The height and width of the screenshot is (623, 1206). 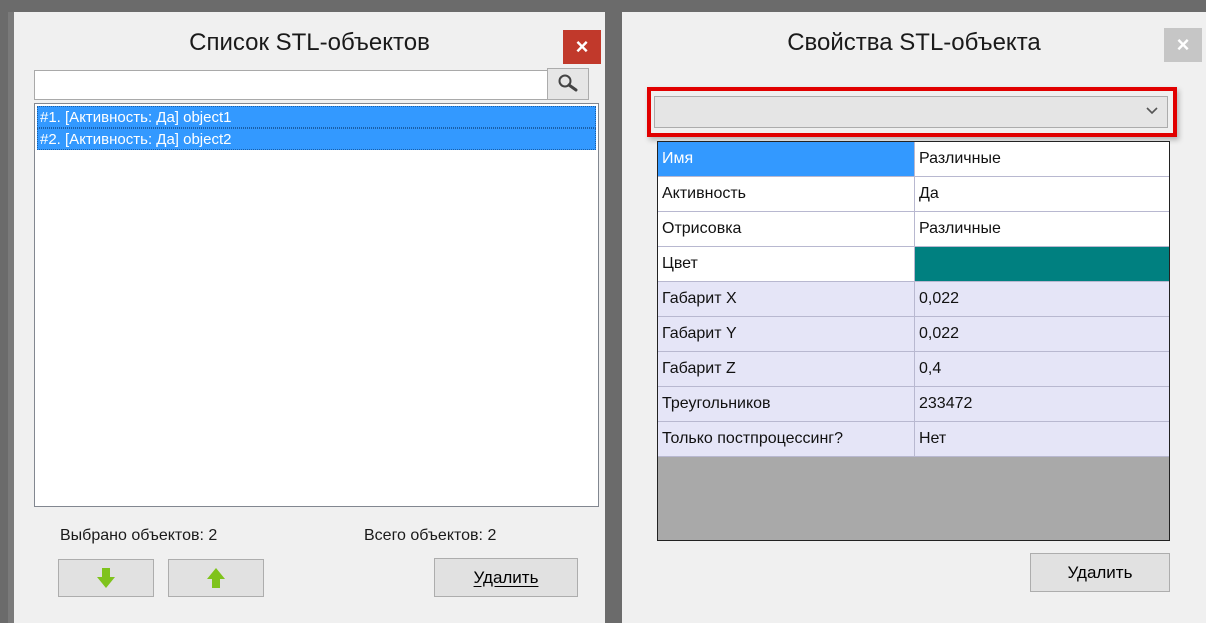 I want to click on move-down-button, so click(x=106, y=578).